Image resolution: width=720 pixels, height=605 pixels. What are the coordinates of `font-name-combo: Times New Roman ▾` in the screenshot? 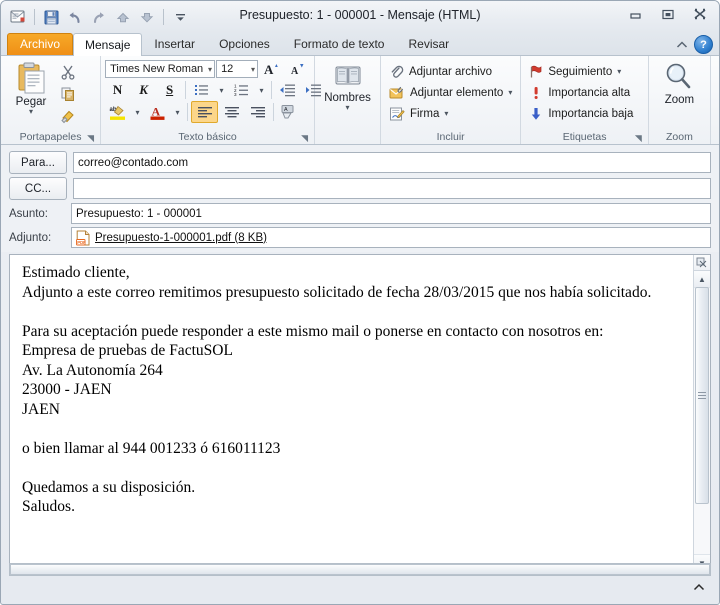 It's located at (160, 69).